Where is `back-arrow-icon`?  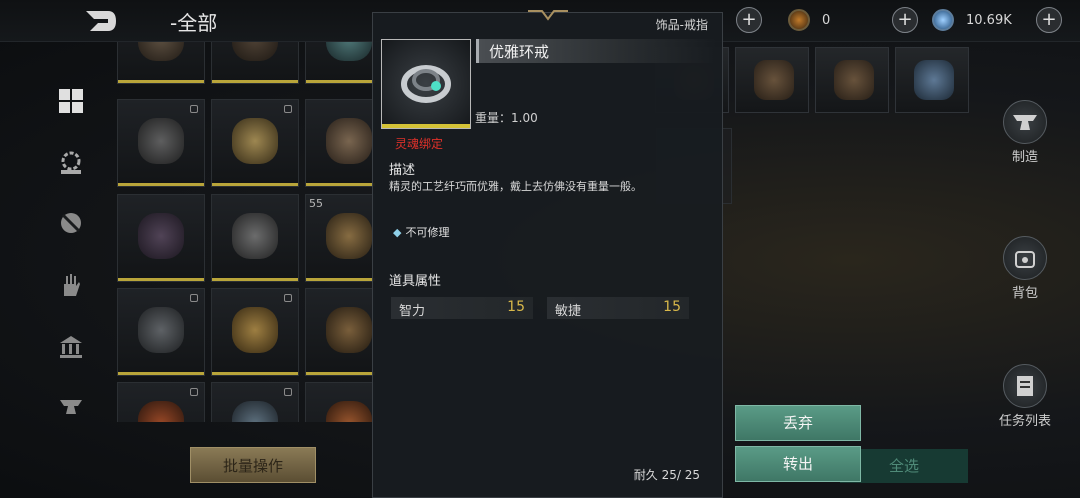 back-arrow-icon is located at coordinates (101, 21).